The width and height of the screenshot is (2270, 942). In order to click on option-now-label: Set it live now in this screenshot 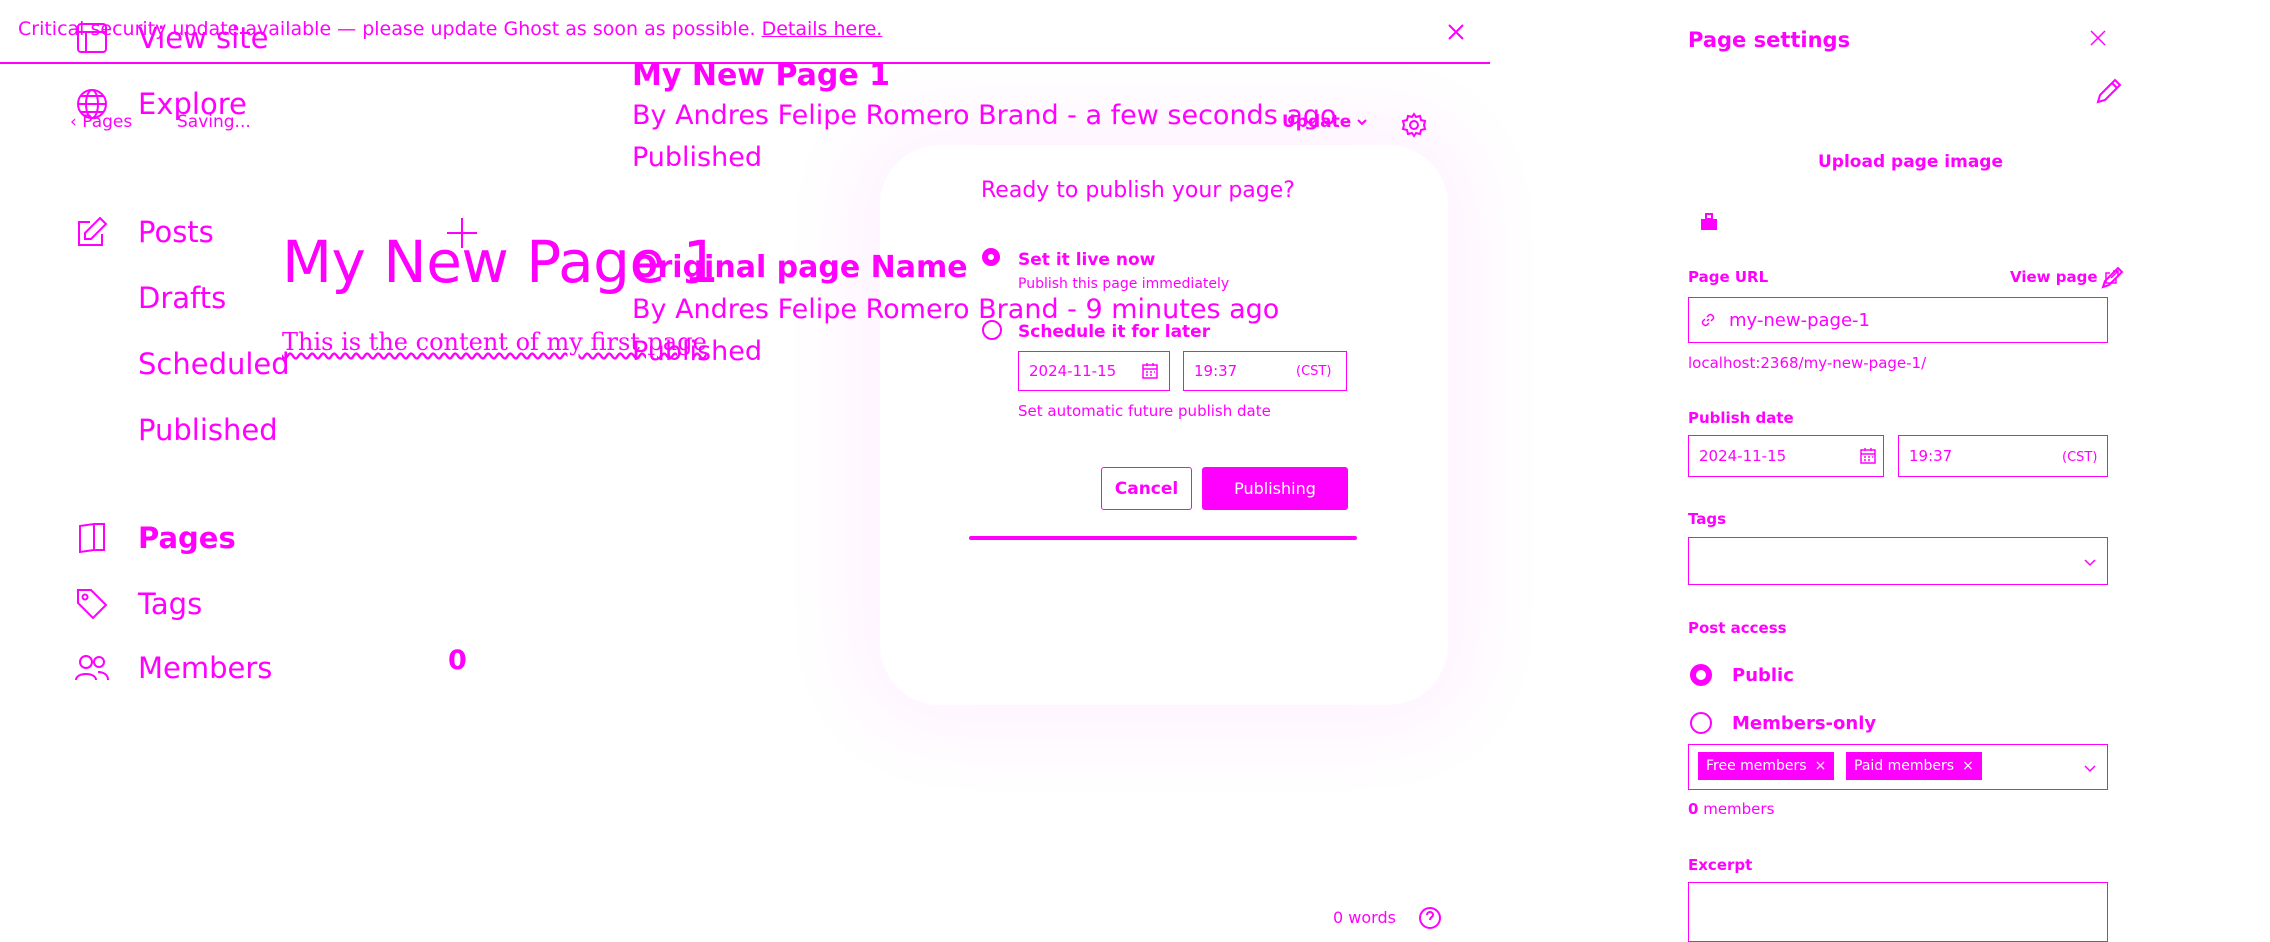, I will do `click(1086, 260)`.